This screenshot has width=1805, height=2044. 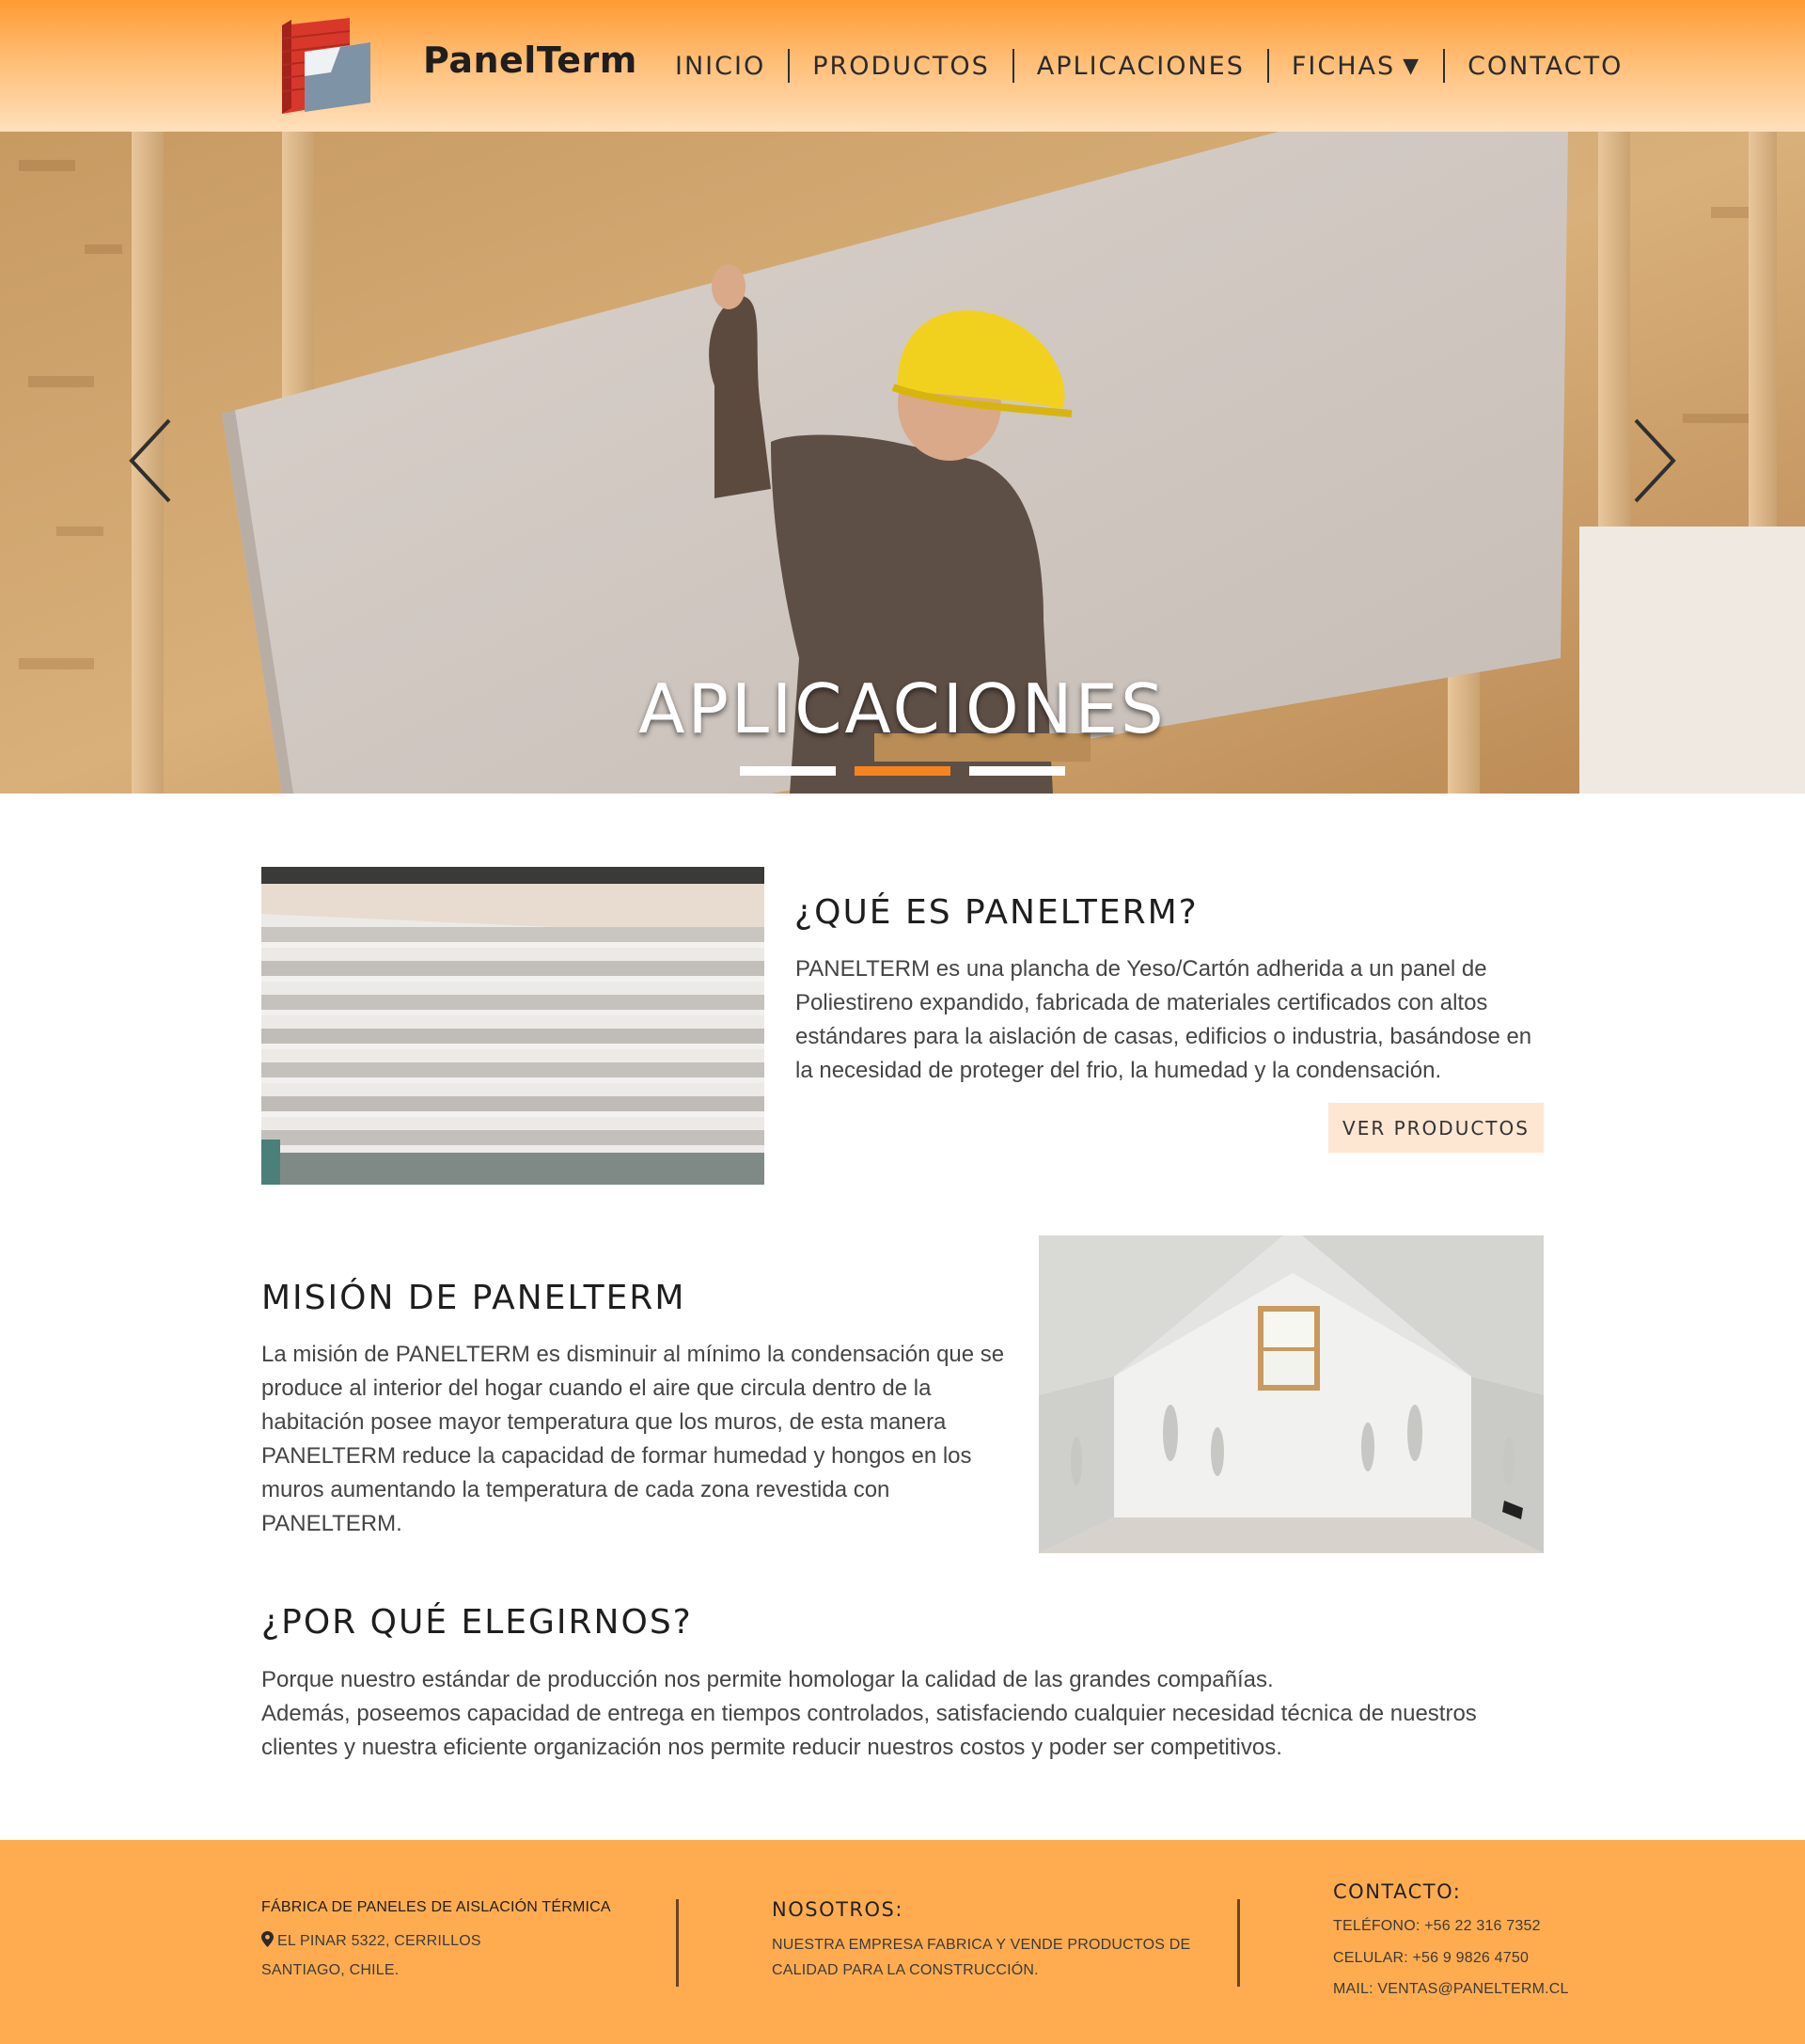 I want to click on brick-panel-logo-icon, so click(x=326, y=67).